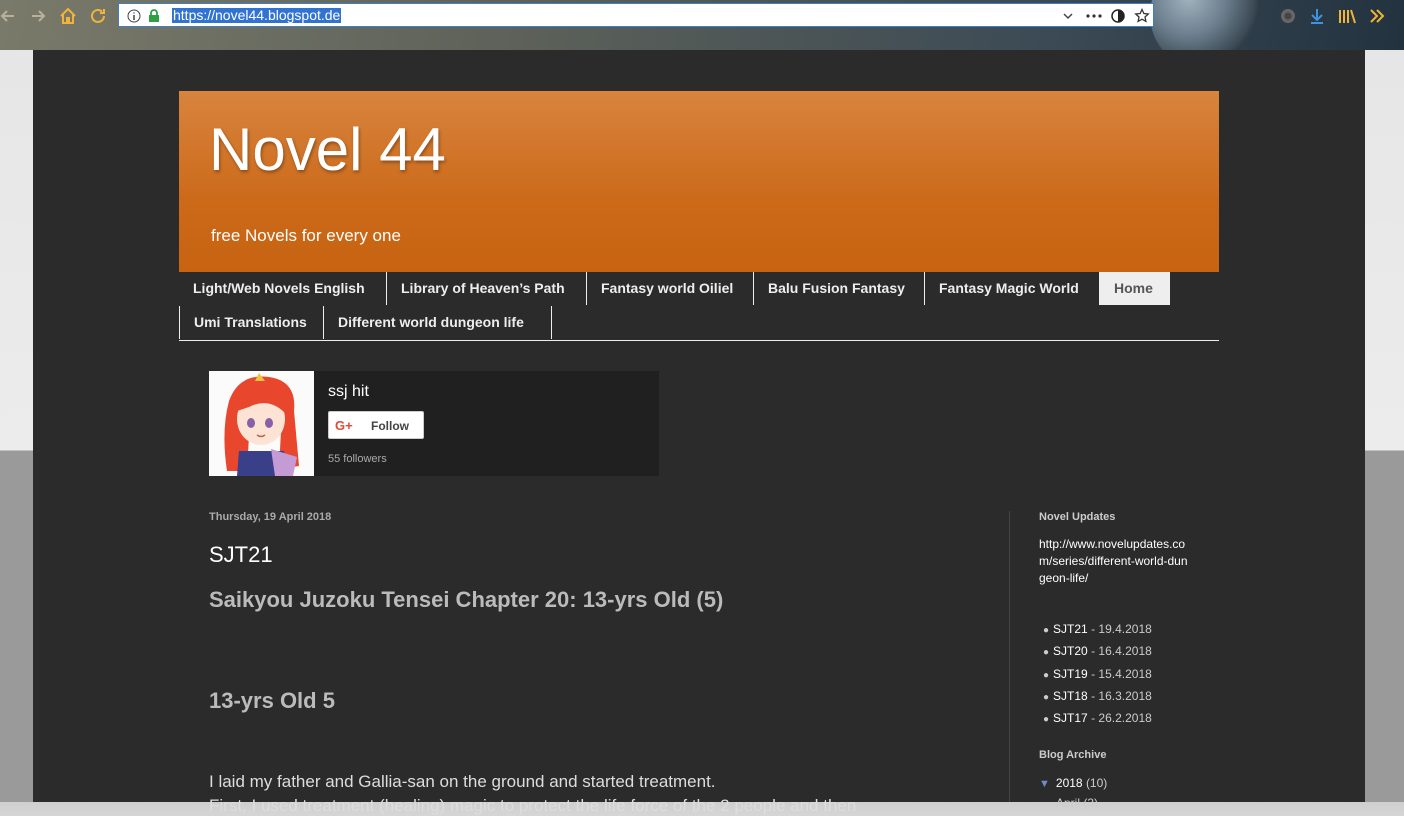 The width and height of the screenshot is (1404, 816). I want to click on list-item: ● SJT17 - 26.2.2018, so click(1097, 719).